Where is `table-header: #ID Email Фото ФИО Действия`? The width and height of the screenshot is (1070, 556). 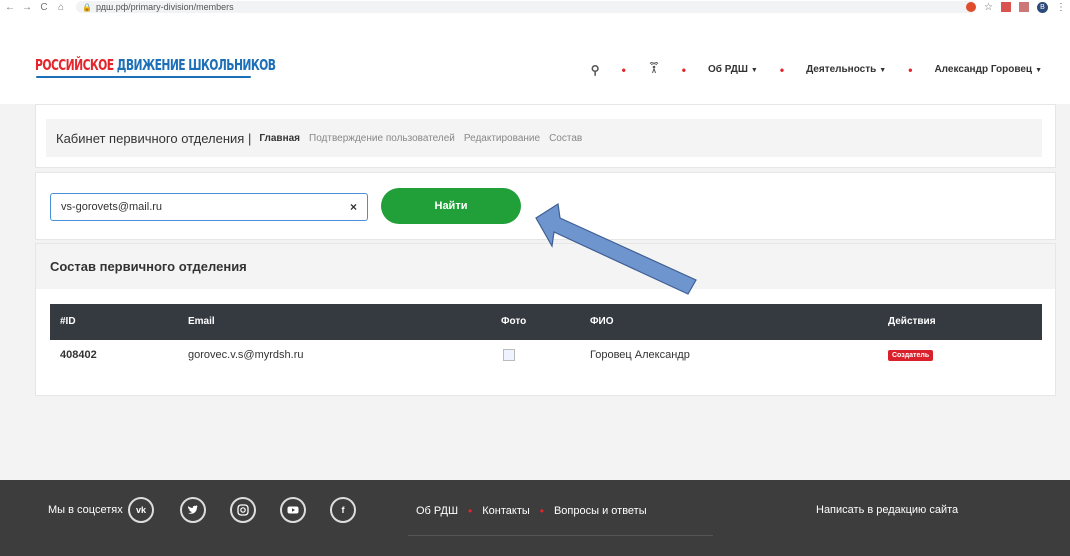
table-header: #ID Email Фото ФИО Действия is located at coordinates (546, 322).